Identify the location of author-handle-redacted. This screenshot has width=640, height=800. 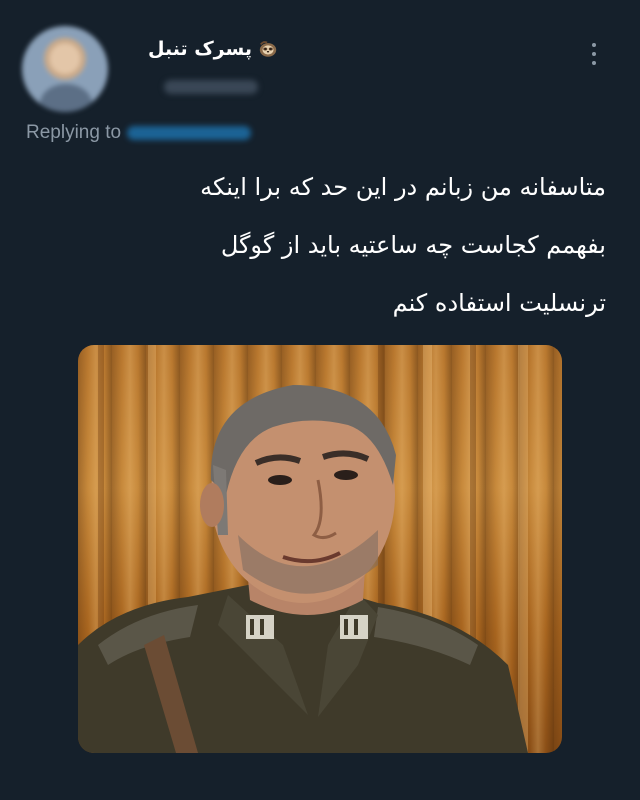
(211, 87).